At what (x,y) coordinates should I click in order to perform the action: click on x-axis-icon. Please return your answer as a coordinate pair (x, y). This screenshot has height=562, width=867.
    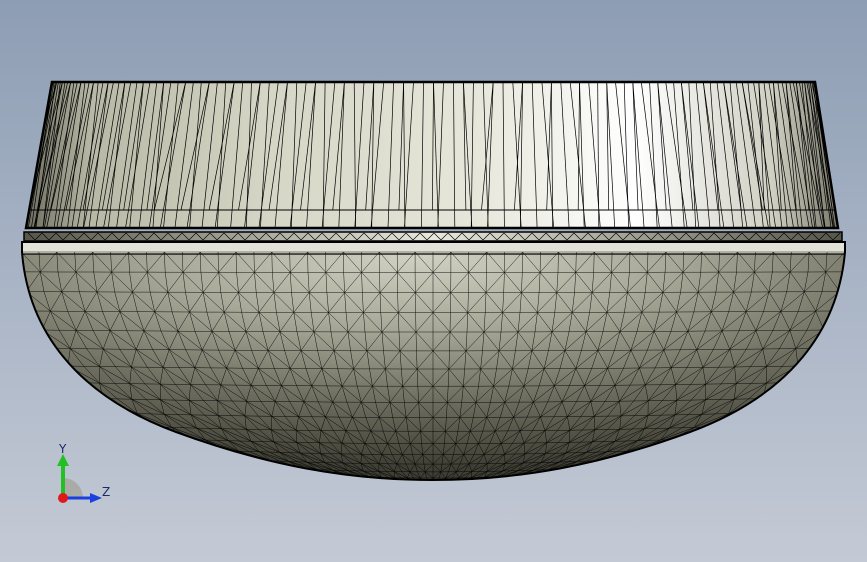
    Looking at the image, I should click on (63, 498).